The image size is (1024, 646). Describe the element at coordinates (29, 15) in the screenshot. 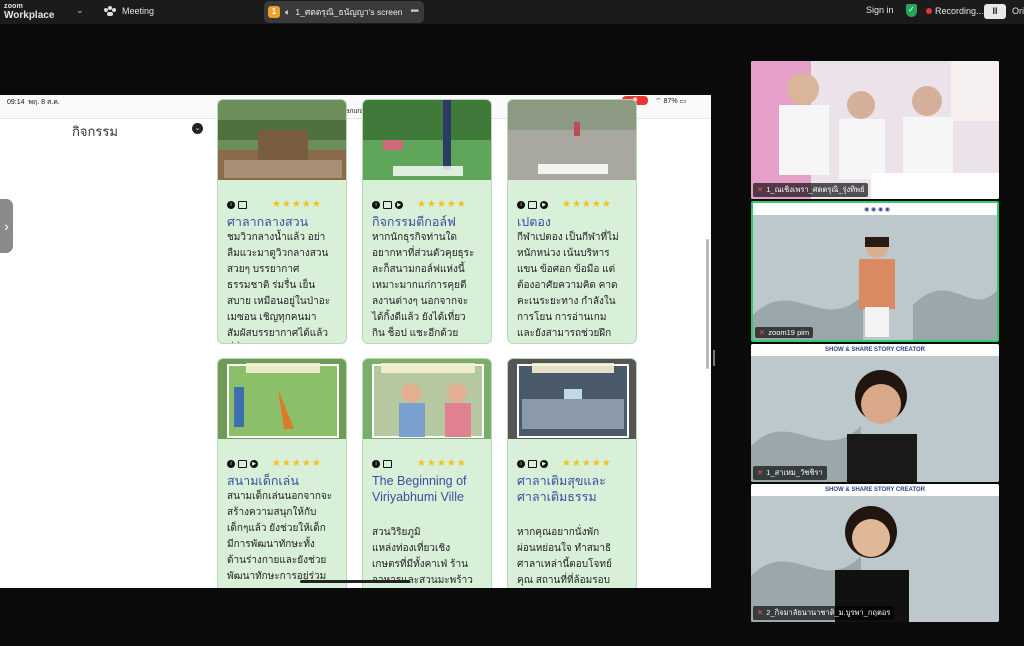

I see `logo-line-2: Workplace` at that location.